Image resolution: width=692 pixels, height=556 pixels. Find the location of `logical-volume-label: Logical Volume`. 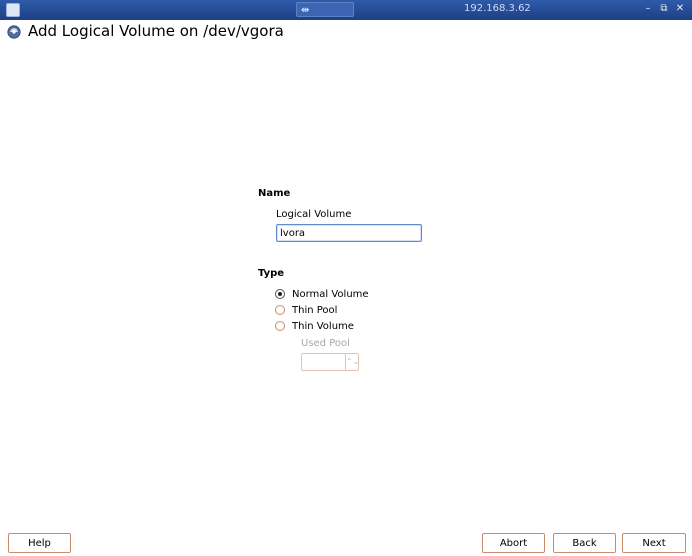

logical-volume-label: Logical Volume is located at coordinates (314, 214).